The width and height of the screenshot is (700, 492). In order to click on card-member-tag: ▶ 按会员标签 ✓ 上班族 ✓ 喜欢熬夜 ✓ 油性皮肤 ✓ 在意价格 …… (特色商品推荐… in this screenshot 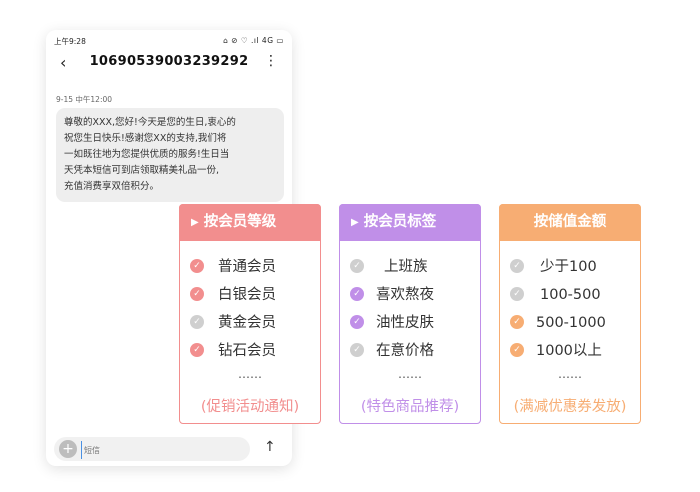, I will do `click(410, 314)`.